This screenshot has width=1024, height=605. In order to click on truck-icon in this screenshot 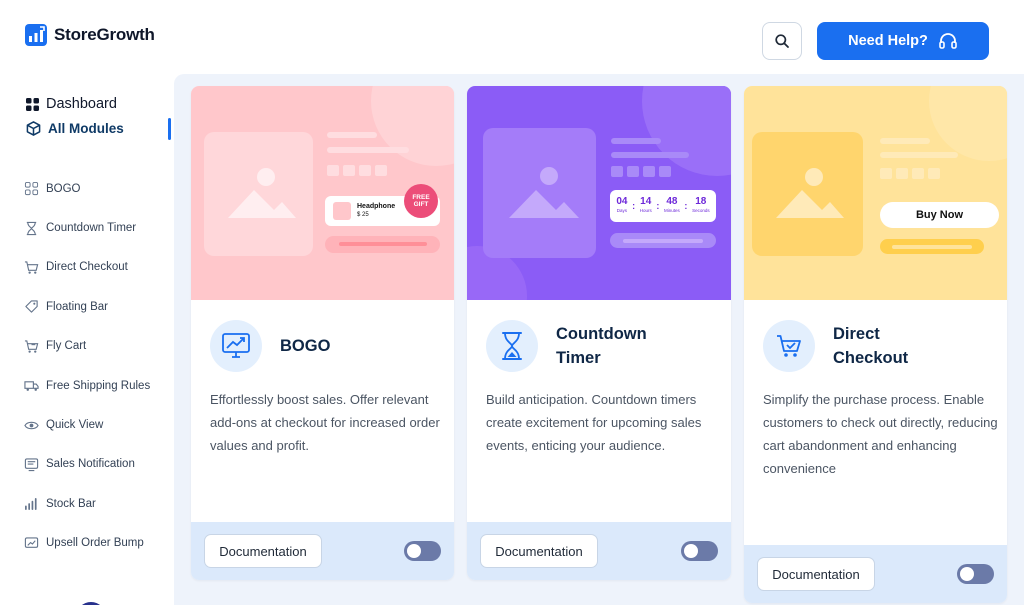, I will do `click(31, 386)`.